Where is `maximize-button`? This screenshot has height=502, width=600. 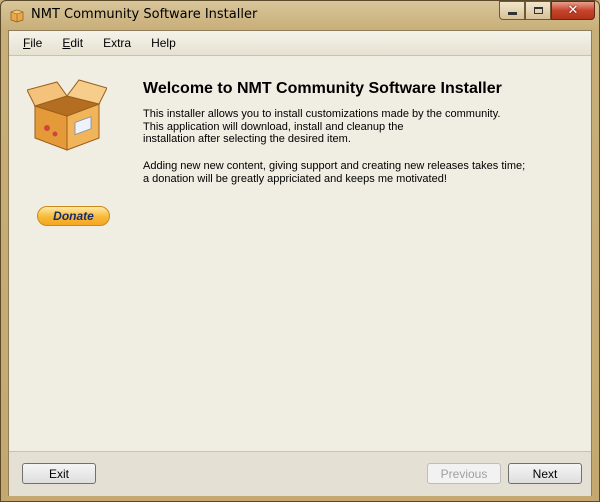
maximize-button is located at coordinates (538, 10).